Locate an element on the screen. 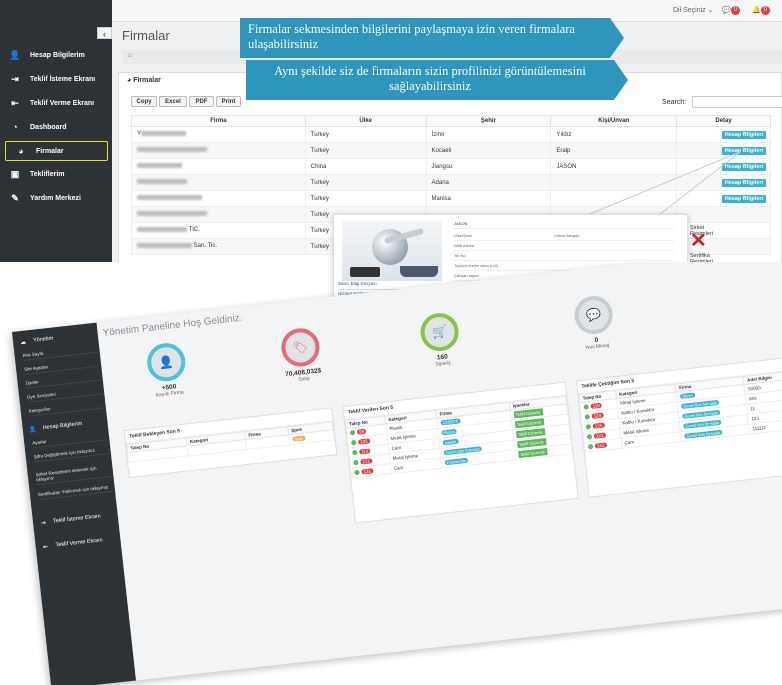  dashboard-icon: ◔ is located at coordinates (15, 127).